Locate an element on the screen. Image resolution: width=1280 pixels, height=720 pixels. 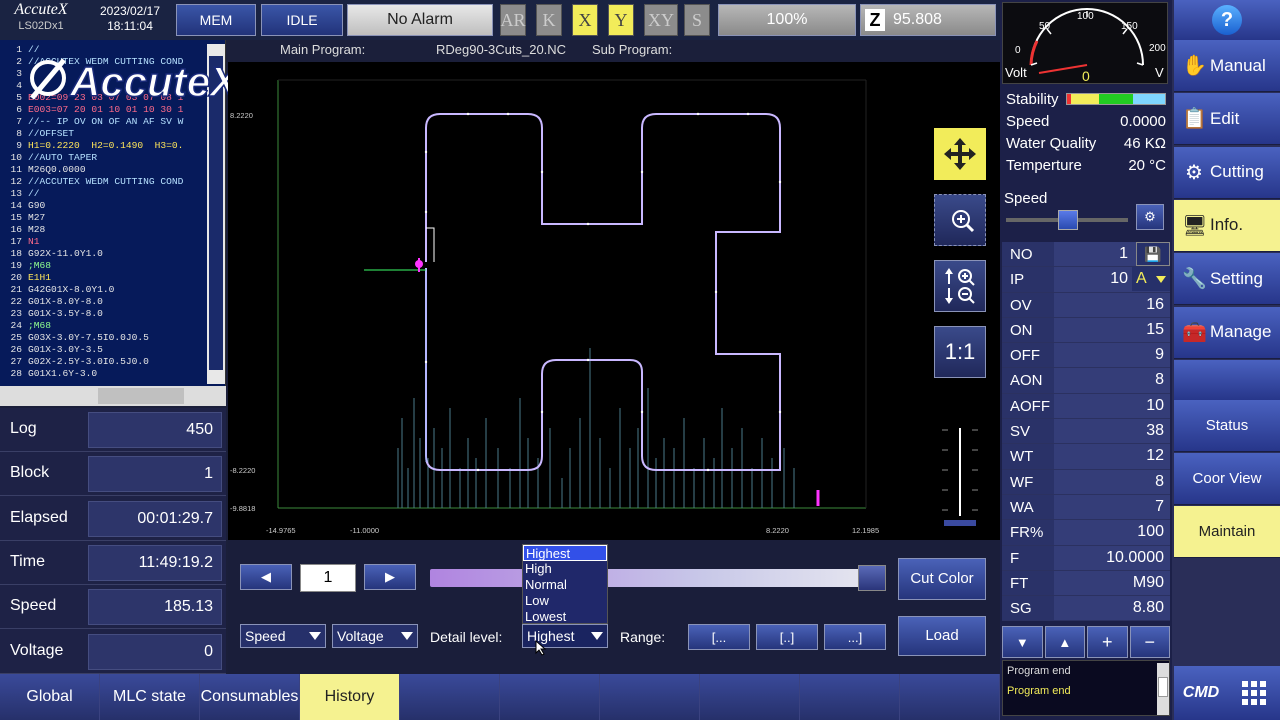
cmd-button: CMD is located at coordinates (1201, 693).